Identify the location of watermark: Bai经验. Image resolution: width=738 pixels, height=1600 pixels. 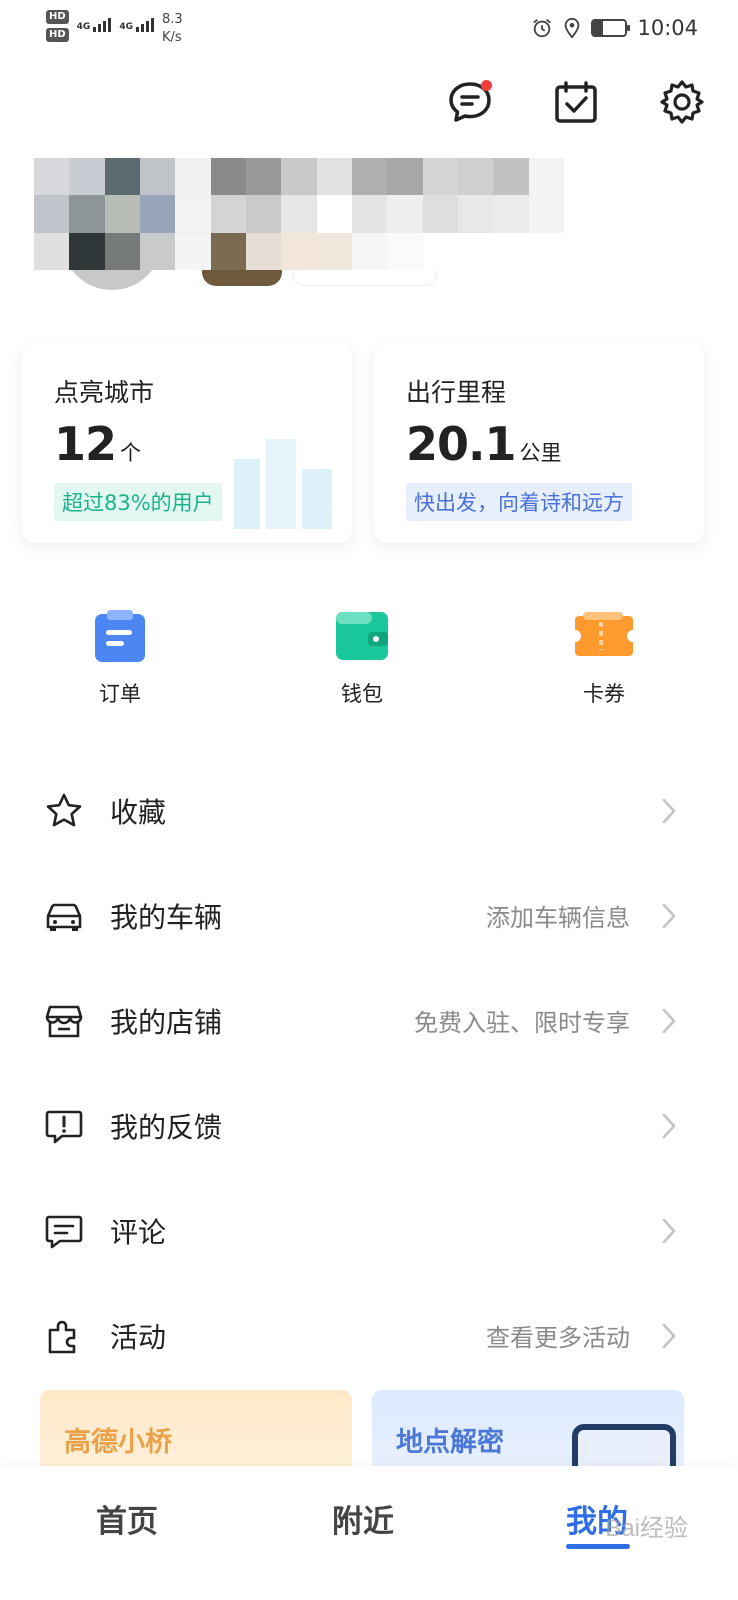
(646, 1528).